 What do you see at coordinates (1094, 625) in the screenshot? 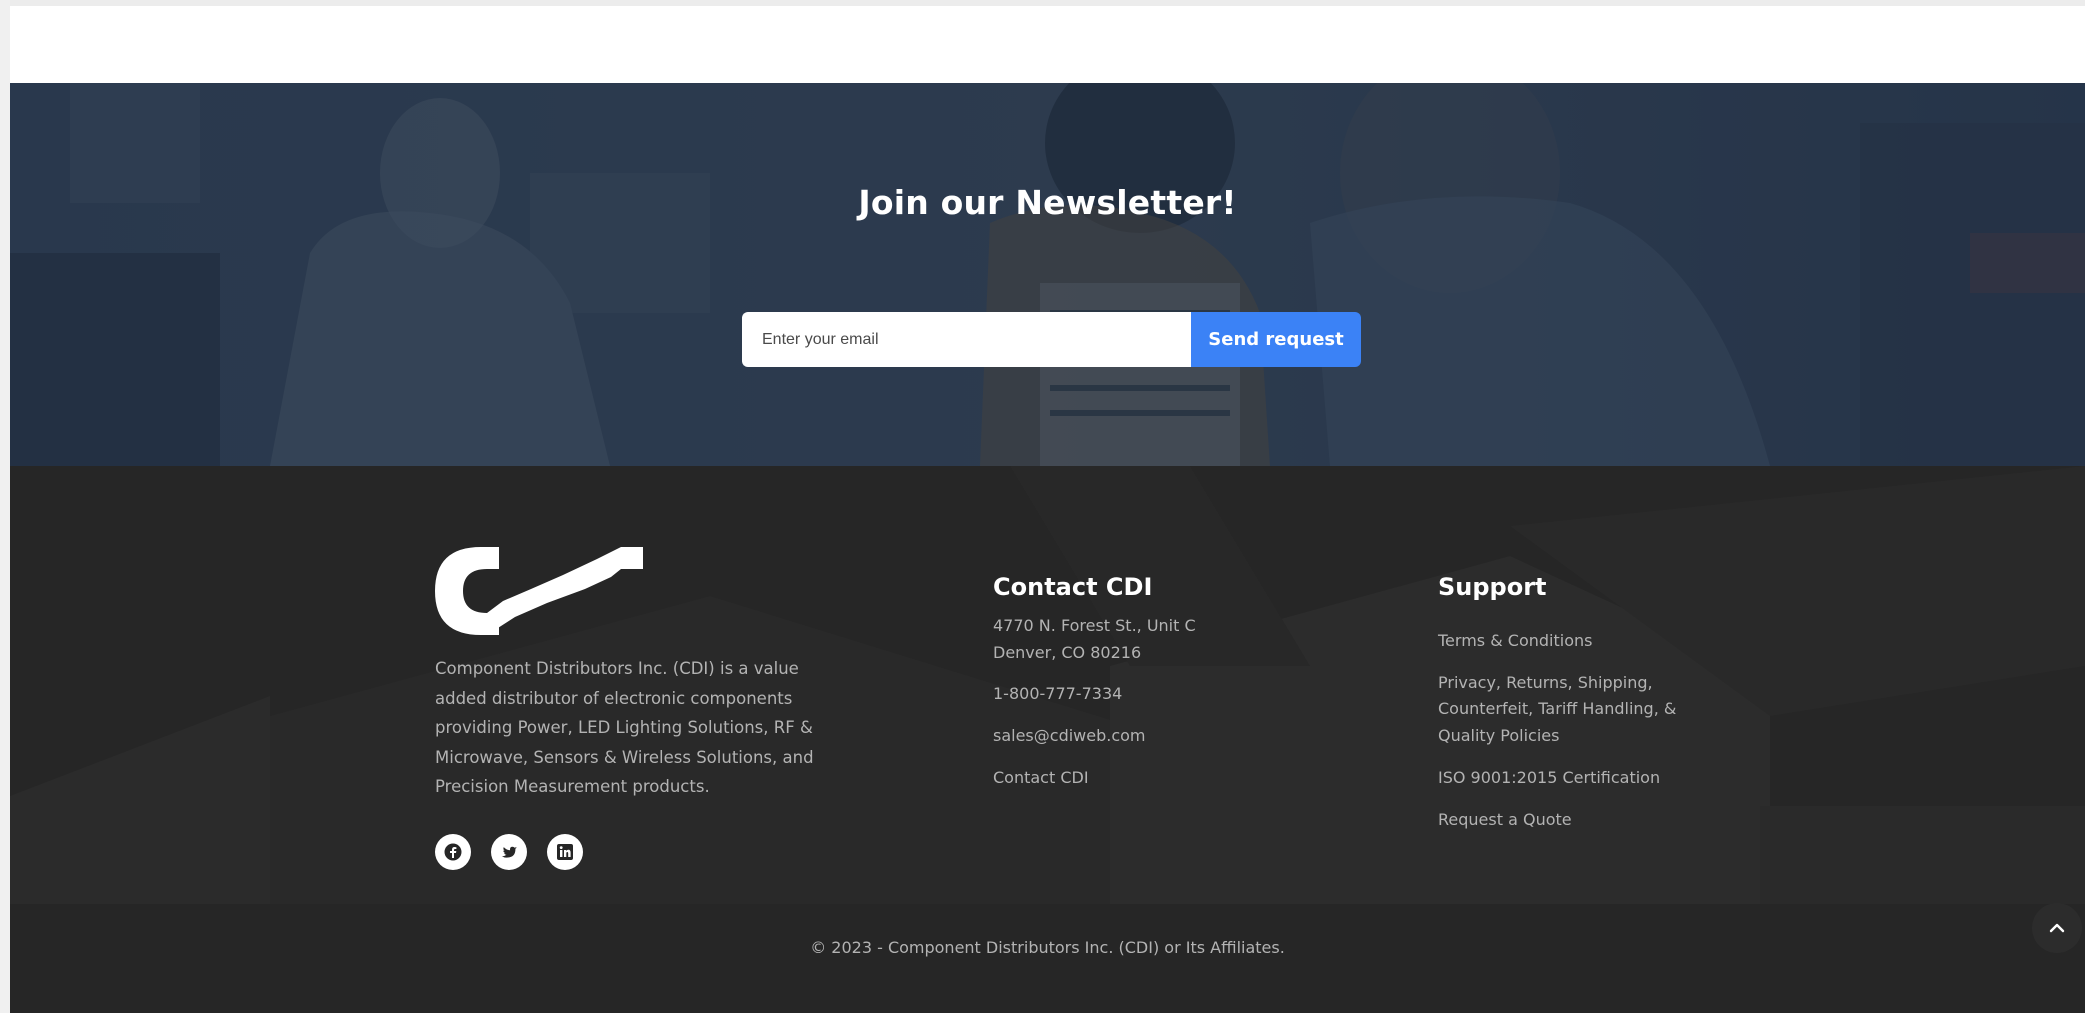
I see `address-line-1: 4770 N. Forest St., Unit C` at bounding box center [1094, 625].